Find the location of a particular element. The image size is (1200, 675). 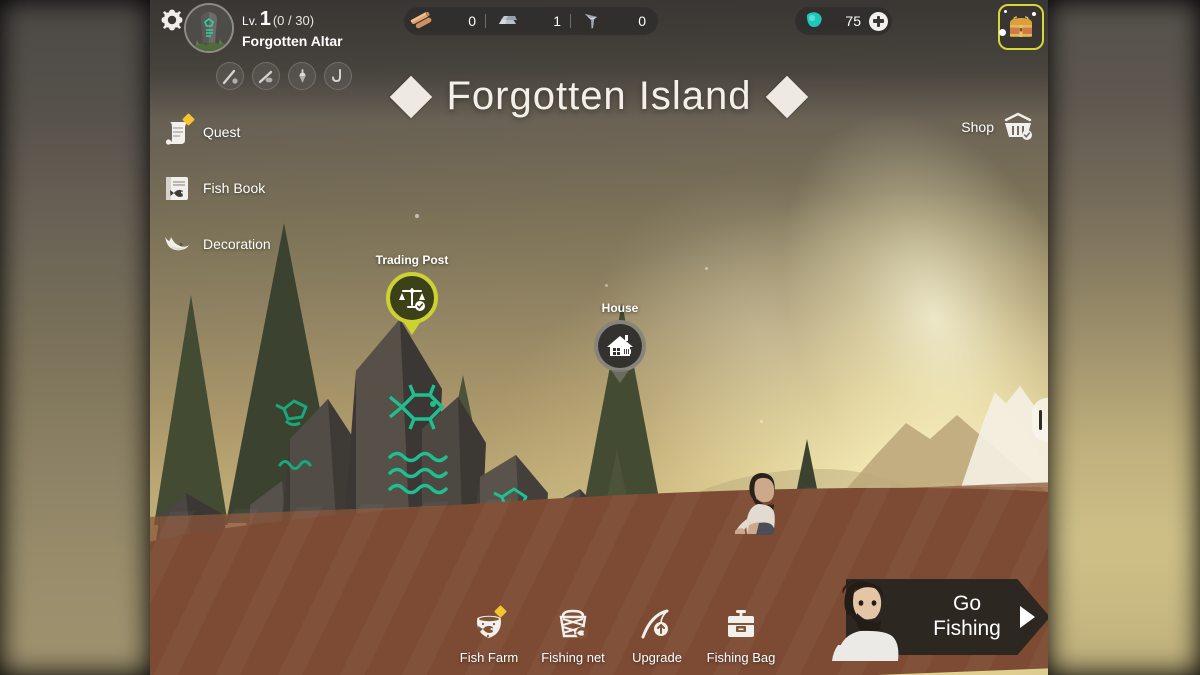

island-title: Forgotten Island is located at coordinates (599, 96).